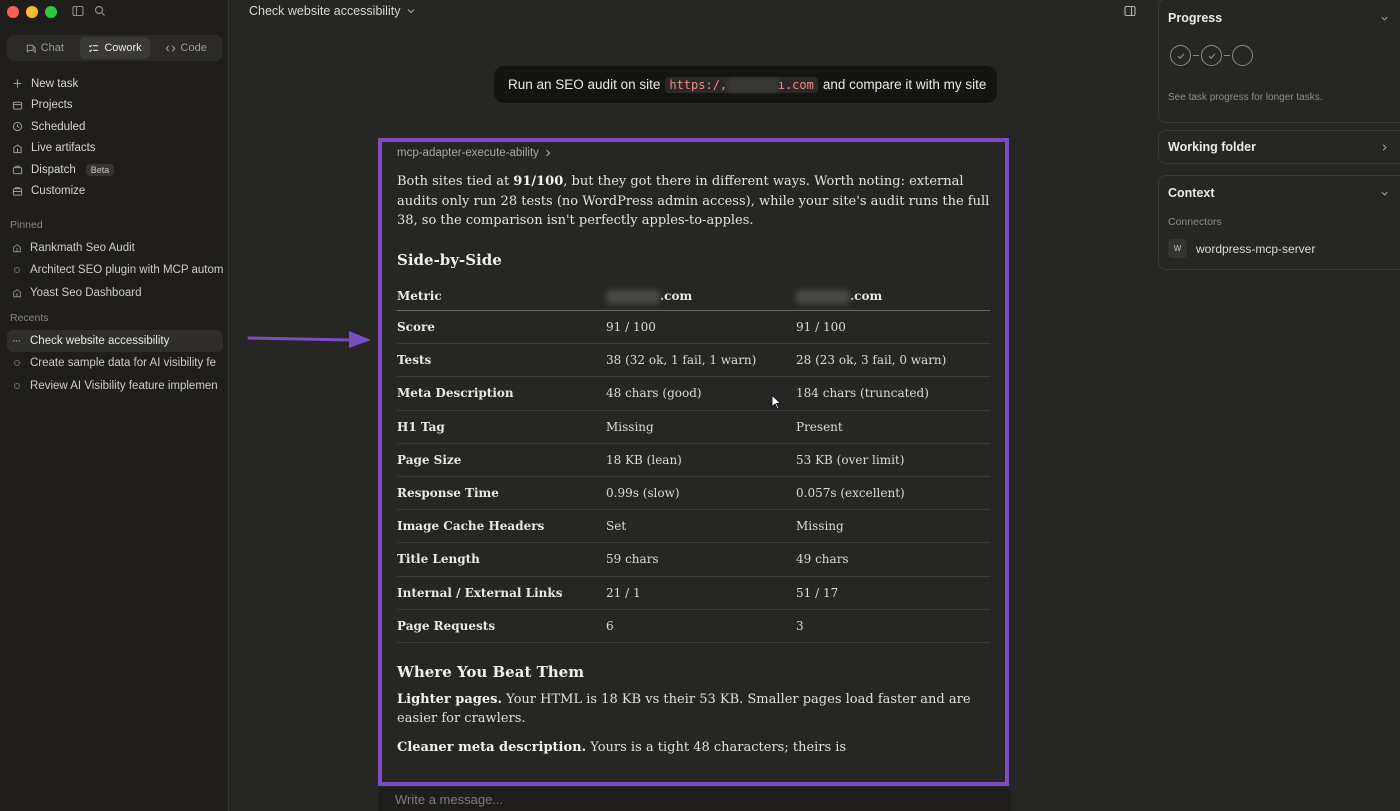 The image size is (1400, 811). I want to click on working-folder-card: Working folder, so click(1279, 147).